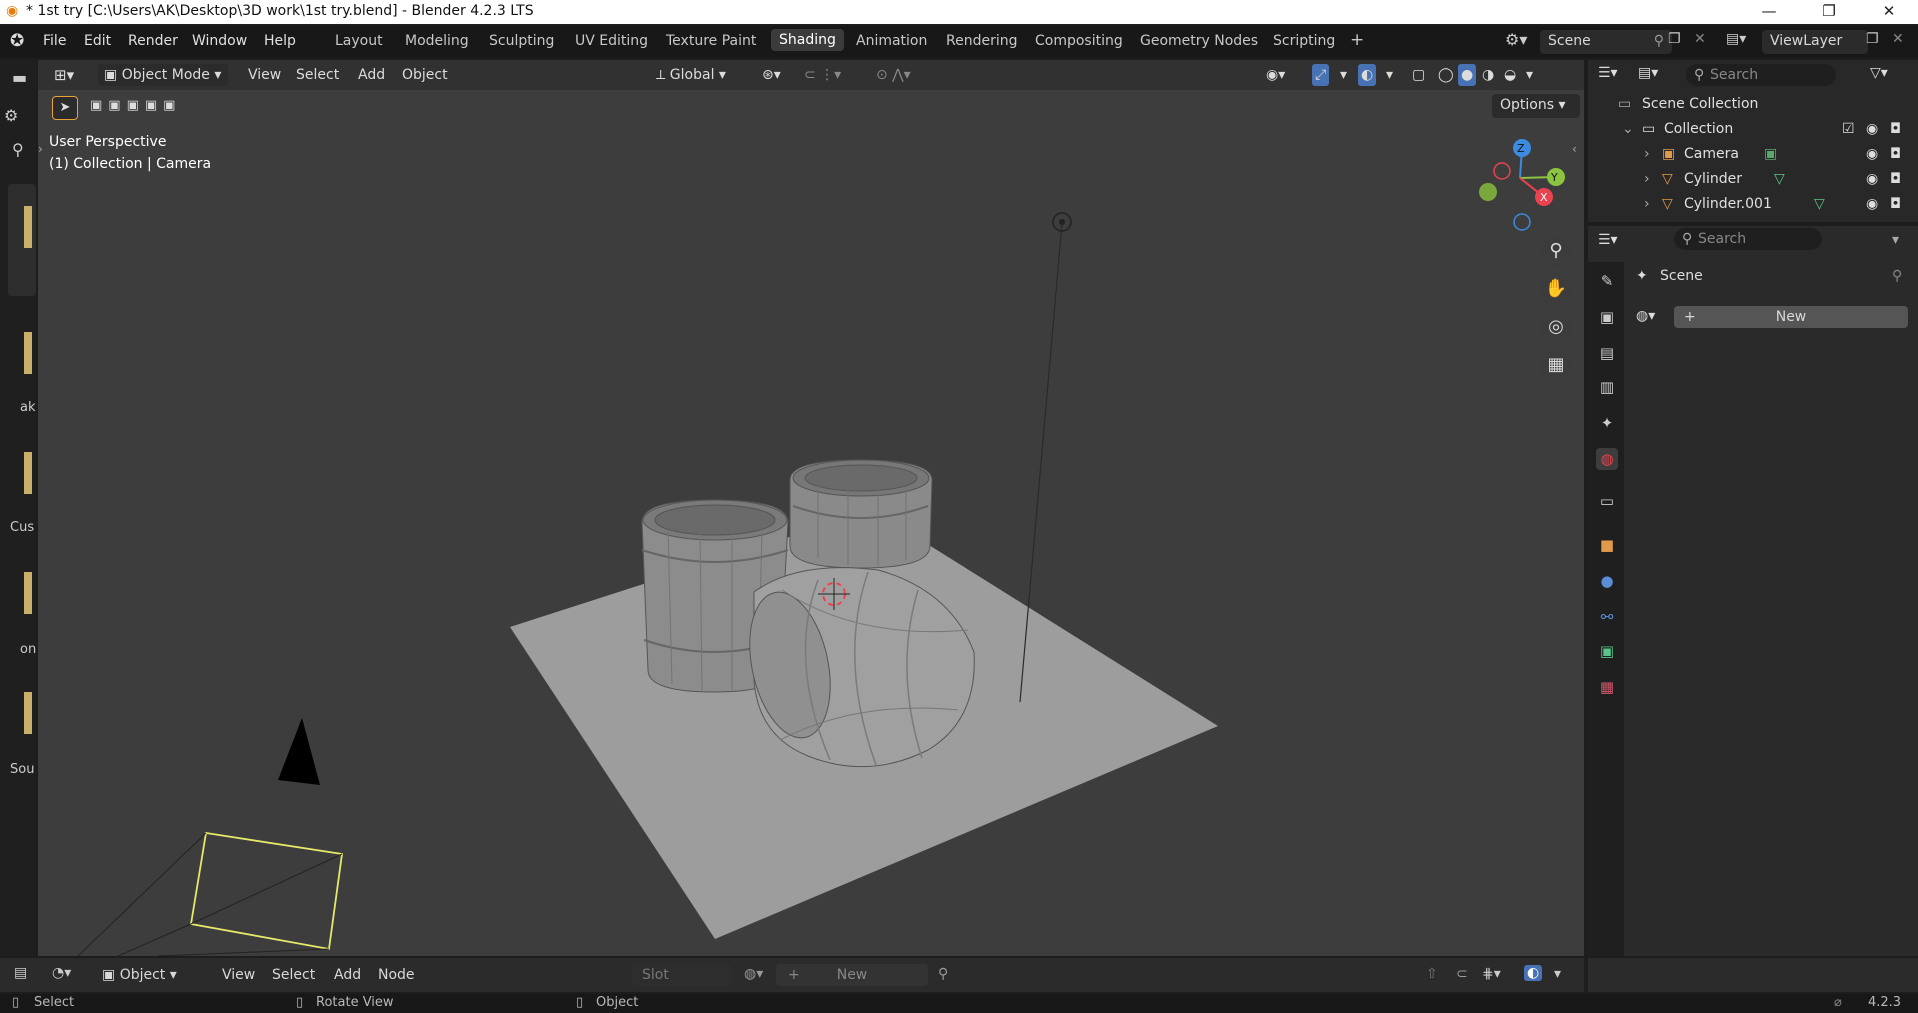 The height and width of the screenshot is (1013, 1918). Describe the element at coordinates (19, 77) in the screenshot. I see `folder-icon: ▬` at that location.